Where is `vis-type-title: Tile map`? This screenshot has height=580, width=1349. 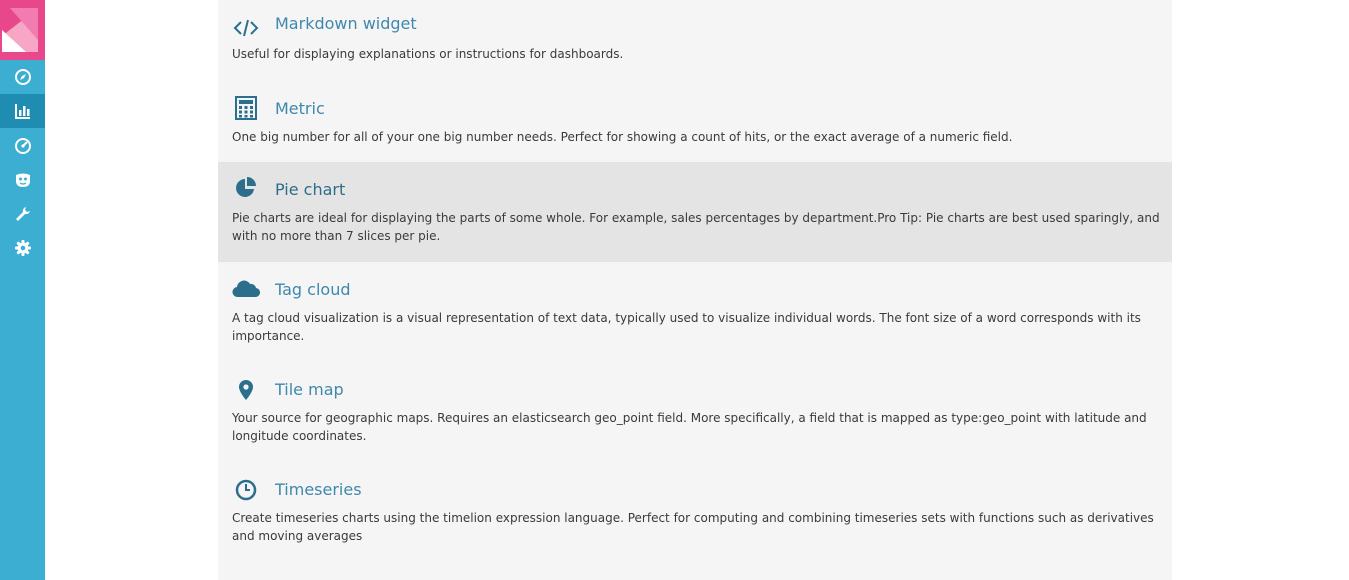
vis-type-title: Tile map is located at coordinates (309, 389).